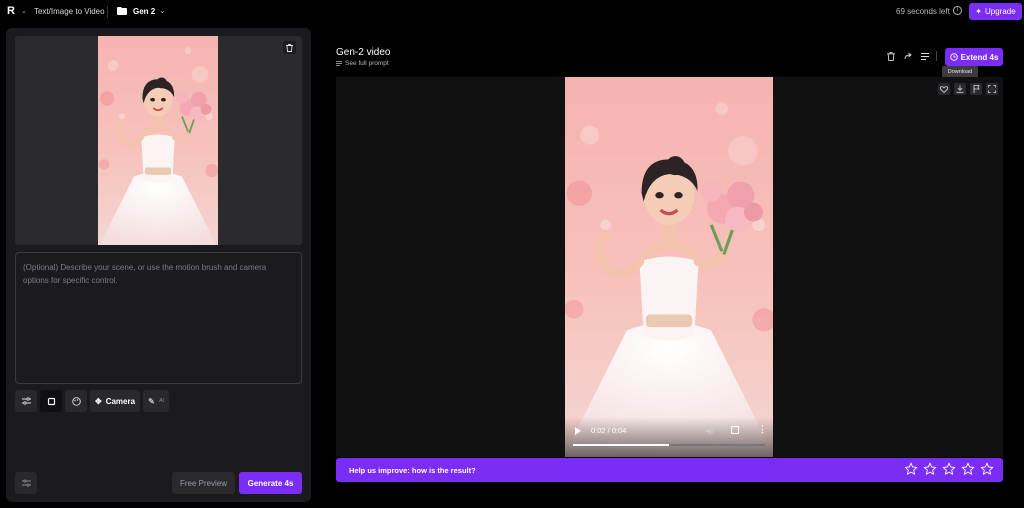 The height and width of the screenshot is (508, 1024). What do you see at coordinates (669, 437) in the screenshot?
I see `player-controls-overlay` at bounding box center [669, 437].